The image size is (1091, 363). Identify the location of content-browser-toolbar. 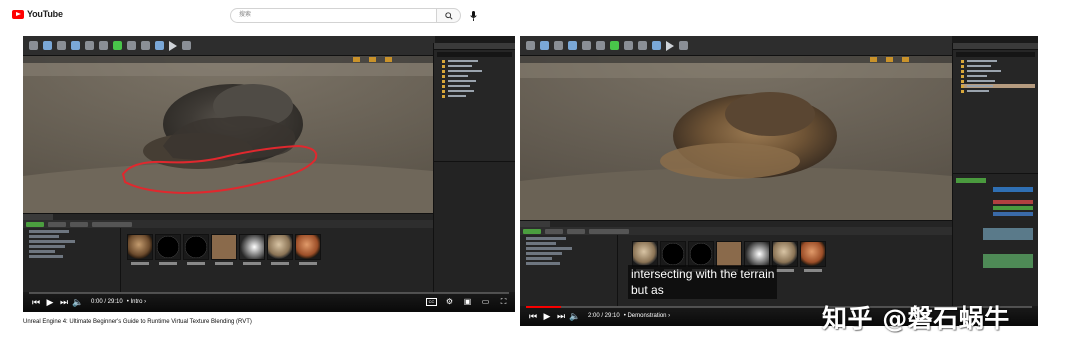
(736, 231).